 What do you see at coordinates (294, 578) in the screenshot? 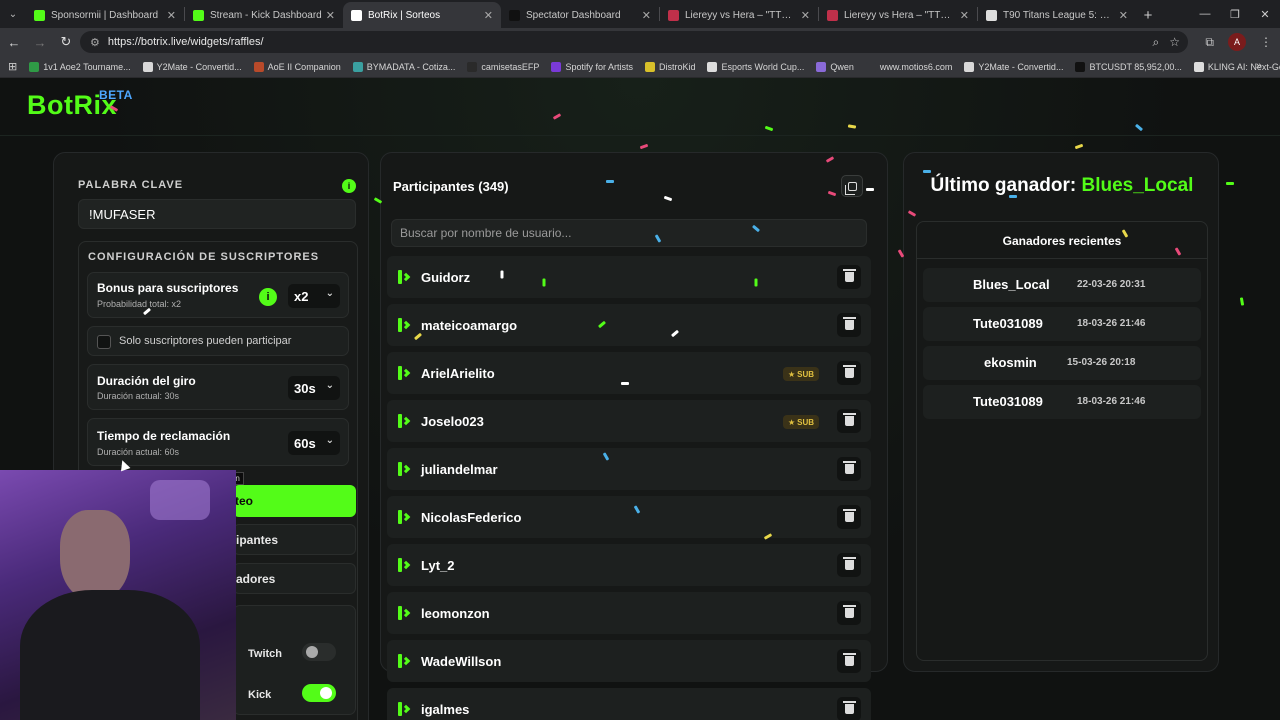
I see `winners-button: adores` at bounding box center [294, 578].